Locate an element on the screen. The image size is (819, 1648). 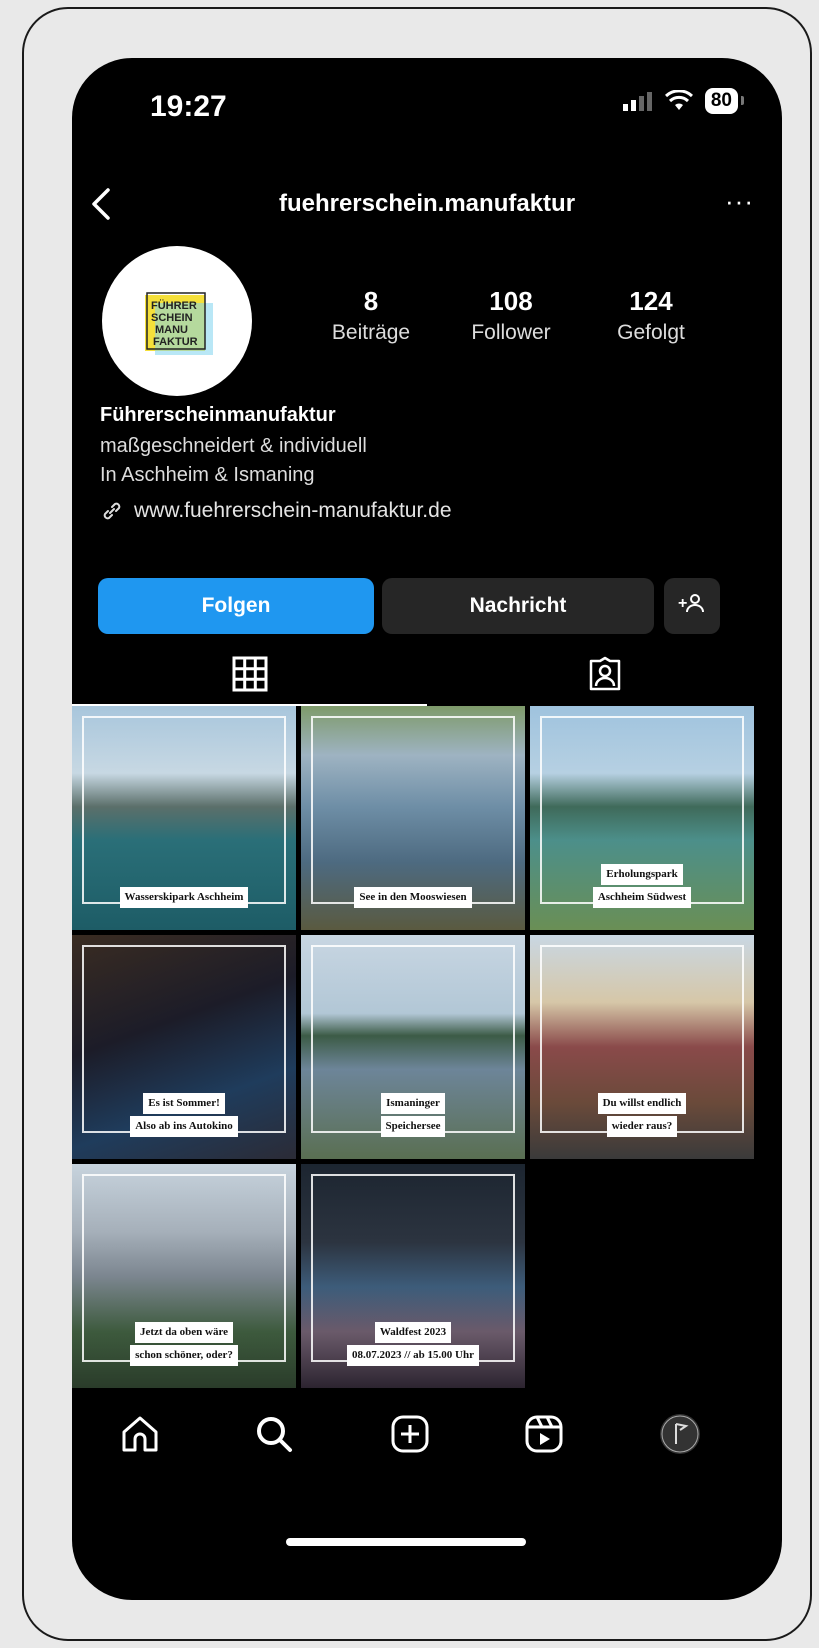
tab-posts-grid is located at coordinates (249, 677).